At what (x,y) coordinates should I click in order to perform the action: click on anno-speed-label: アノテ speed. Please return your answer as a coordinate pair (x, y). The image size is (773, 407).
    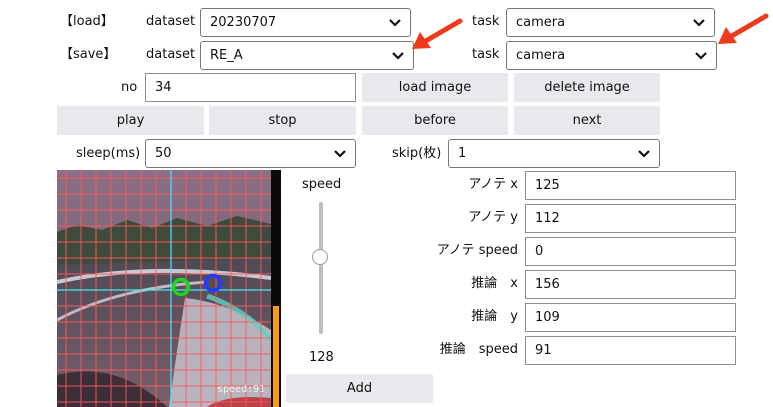
    Looking at the image, I should click on (477, 250).